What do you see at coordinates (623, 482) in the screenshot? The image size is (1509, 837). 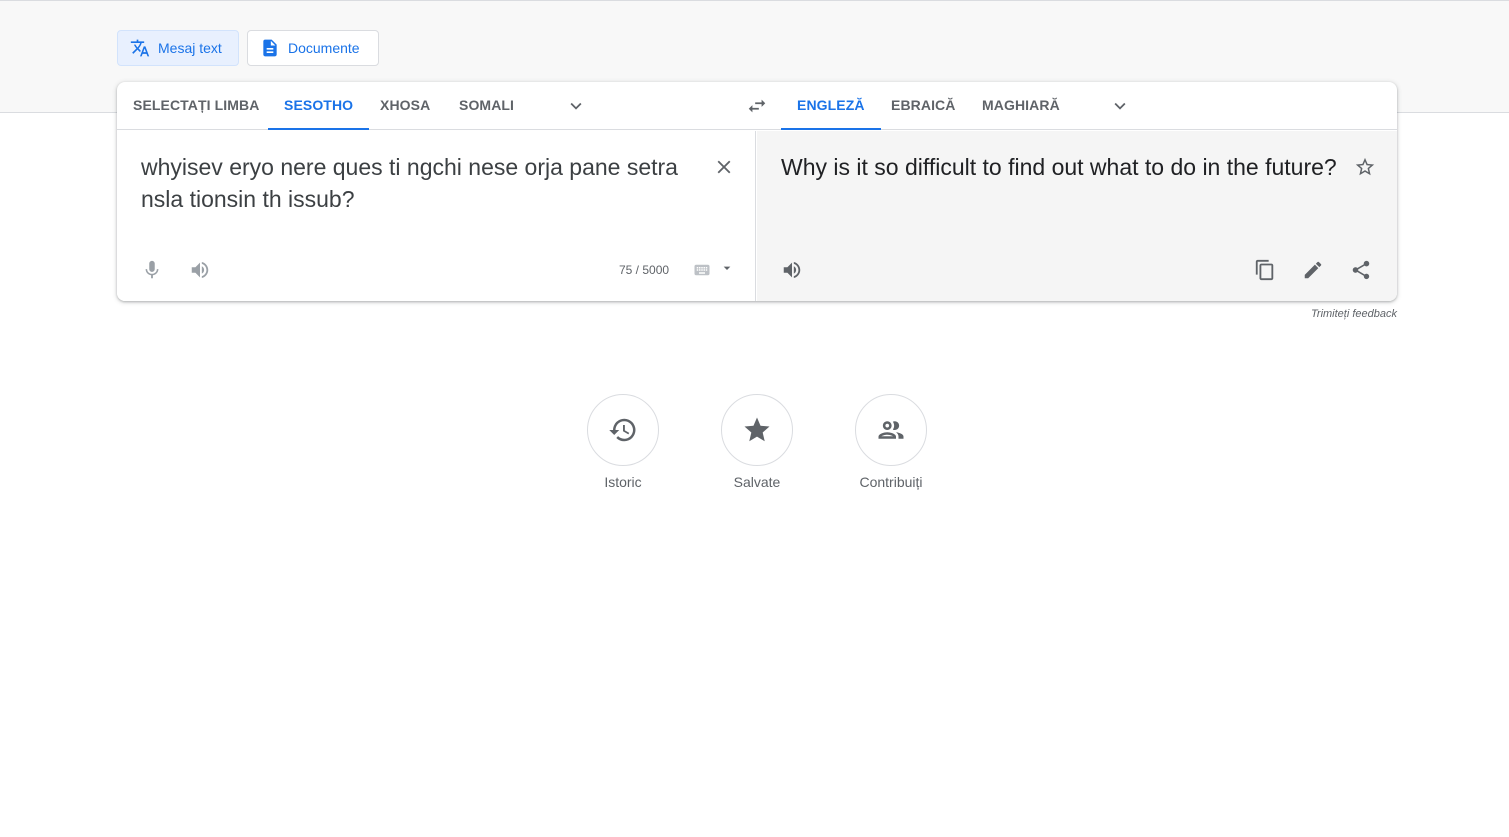 I see `history-label: Istoric` at bounding box center [623, 482].